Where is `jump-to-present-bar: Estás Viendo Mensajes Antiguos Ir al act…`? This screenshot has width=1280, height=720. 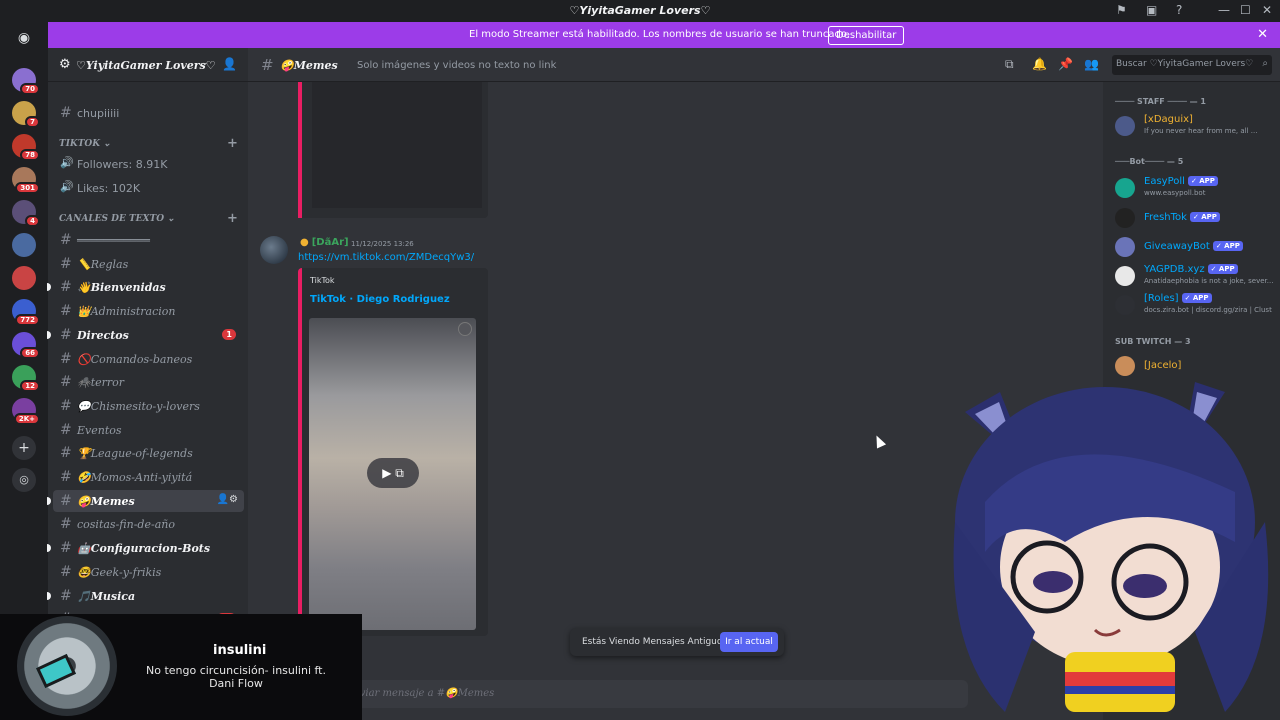
jump-to-present-bar: Estás Viendo Mensajes Antiguos Ir al act… is located at coordinates (677, 642).